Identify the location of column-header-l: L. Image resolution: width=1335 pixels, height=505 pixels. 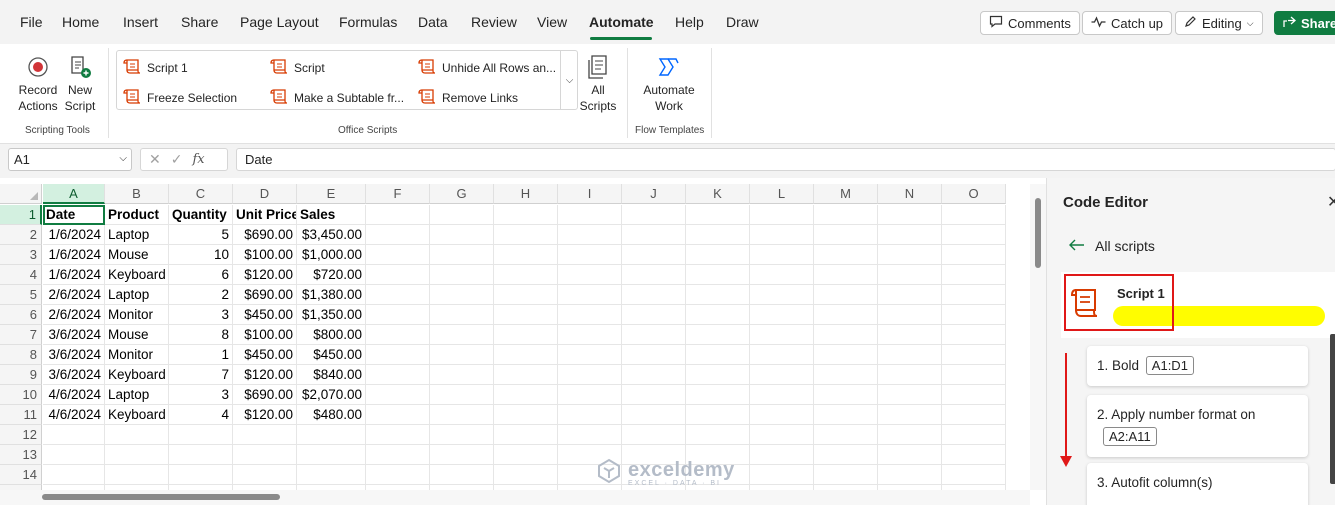
(782, 194).